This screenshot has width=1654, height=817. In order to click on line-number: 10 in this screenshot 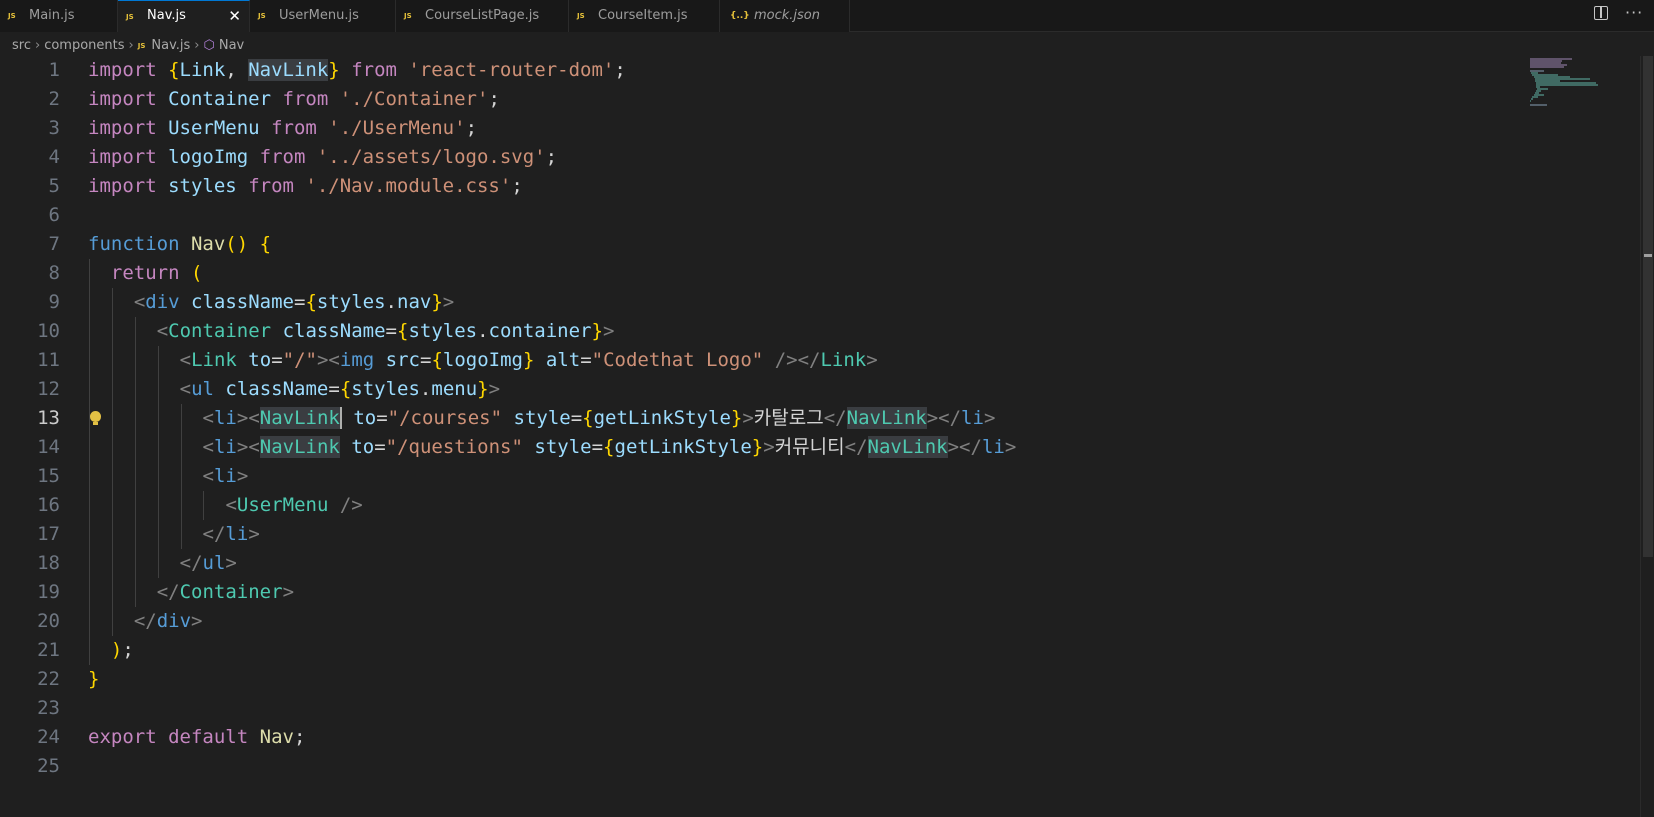, I will do `click(48, 331)`.